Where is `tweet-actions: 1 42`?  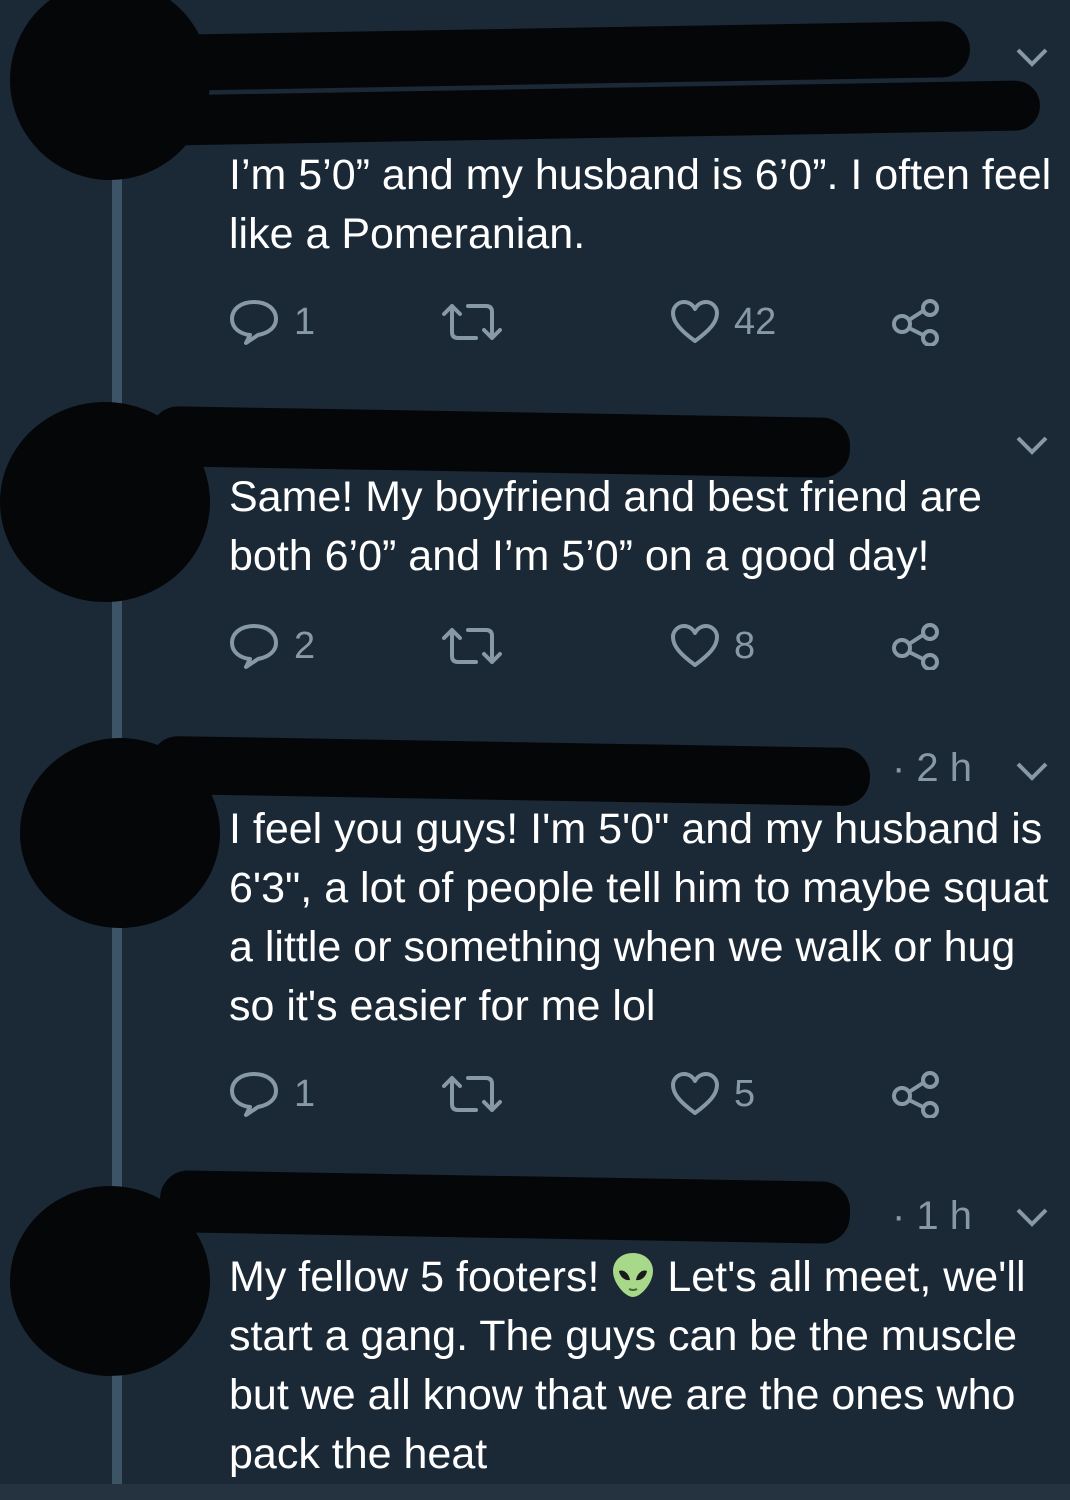 tweet-actions: 1 42 is located at coordinates (588, 322).